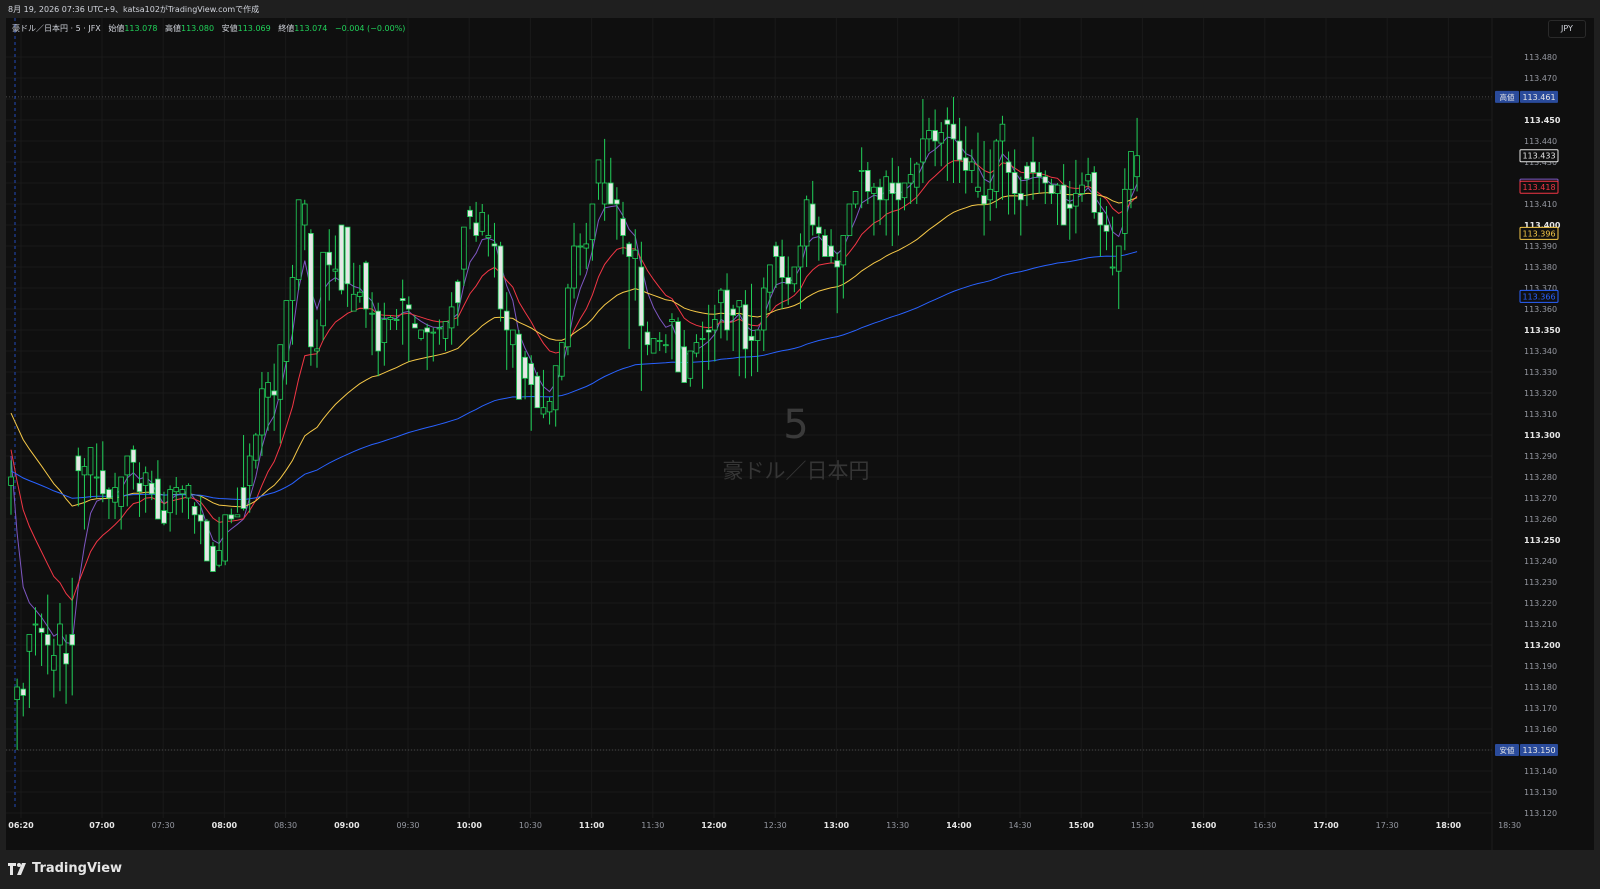 This screenshot has height=889, width=1600. I want to click on tradingview-logo: TradingView, so click(65, 868).